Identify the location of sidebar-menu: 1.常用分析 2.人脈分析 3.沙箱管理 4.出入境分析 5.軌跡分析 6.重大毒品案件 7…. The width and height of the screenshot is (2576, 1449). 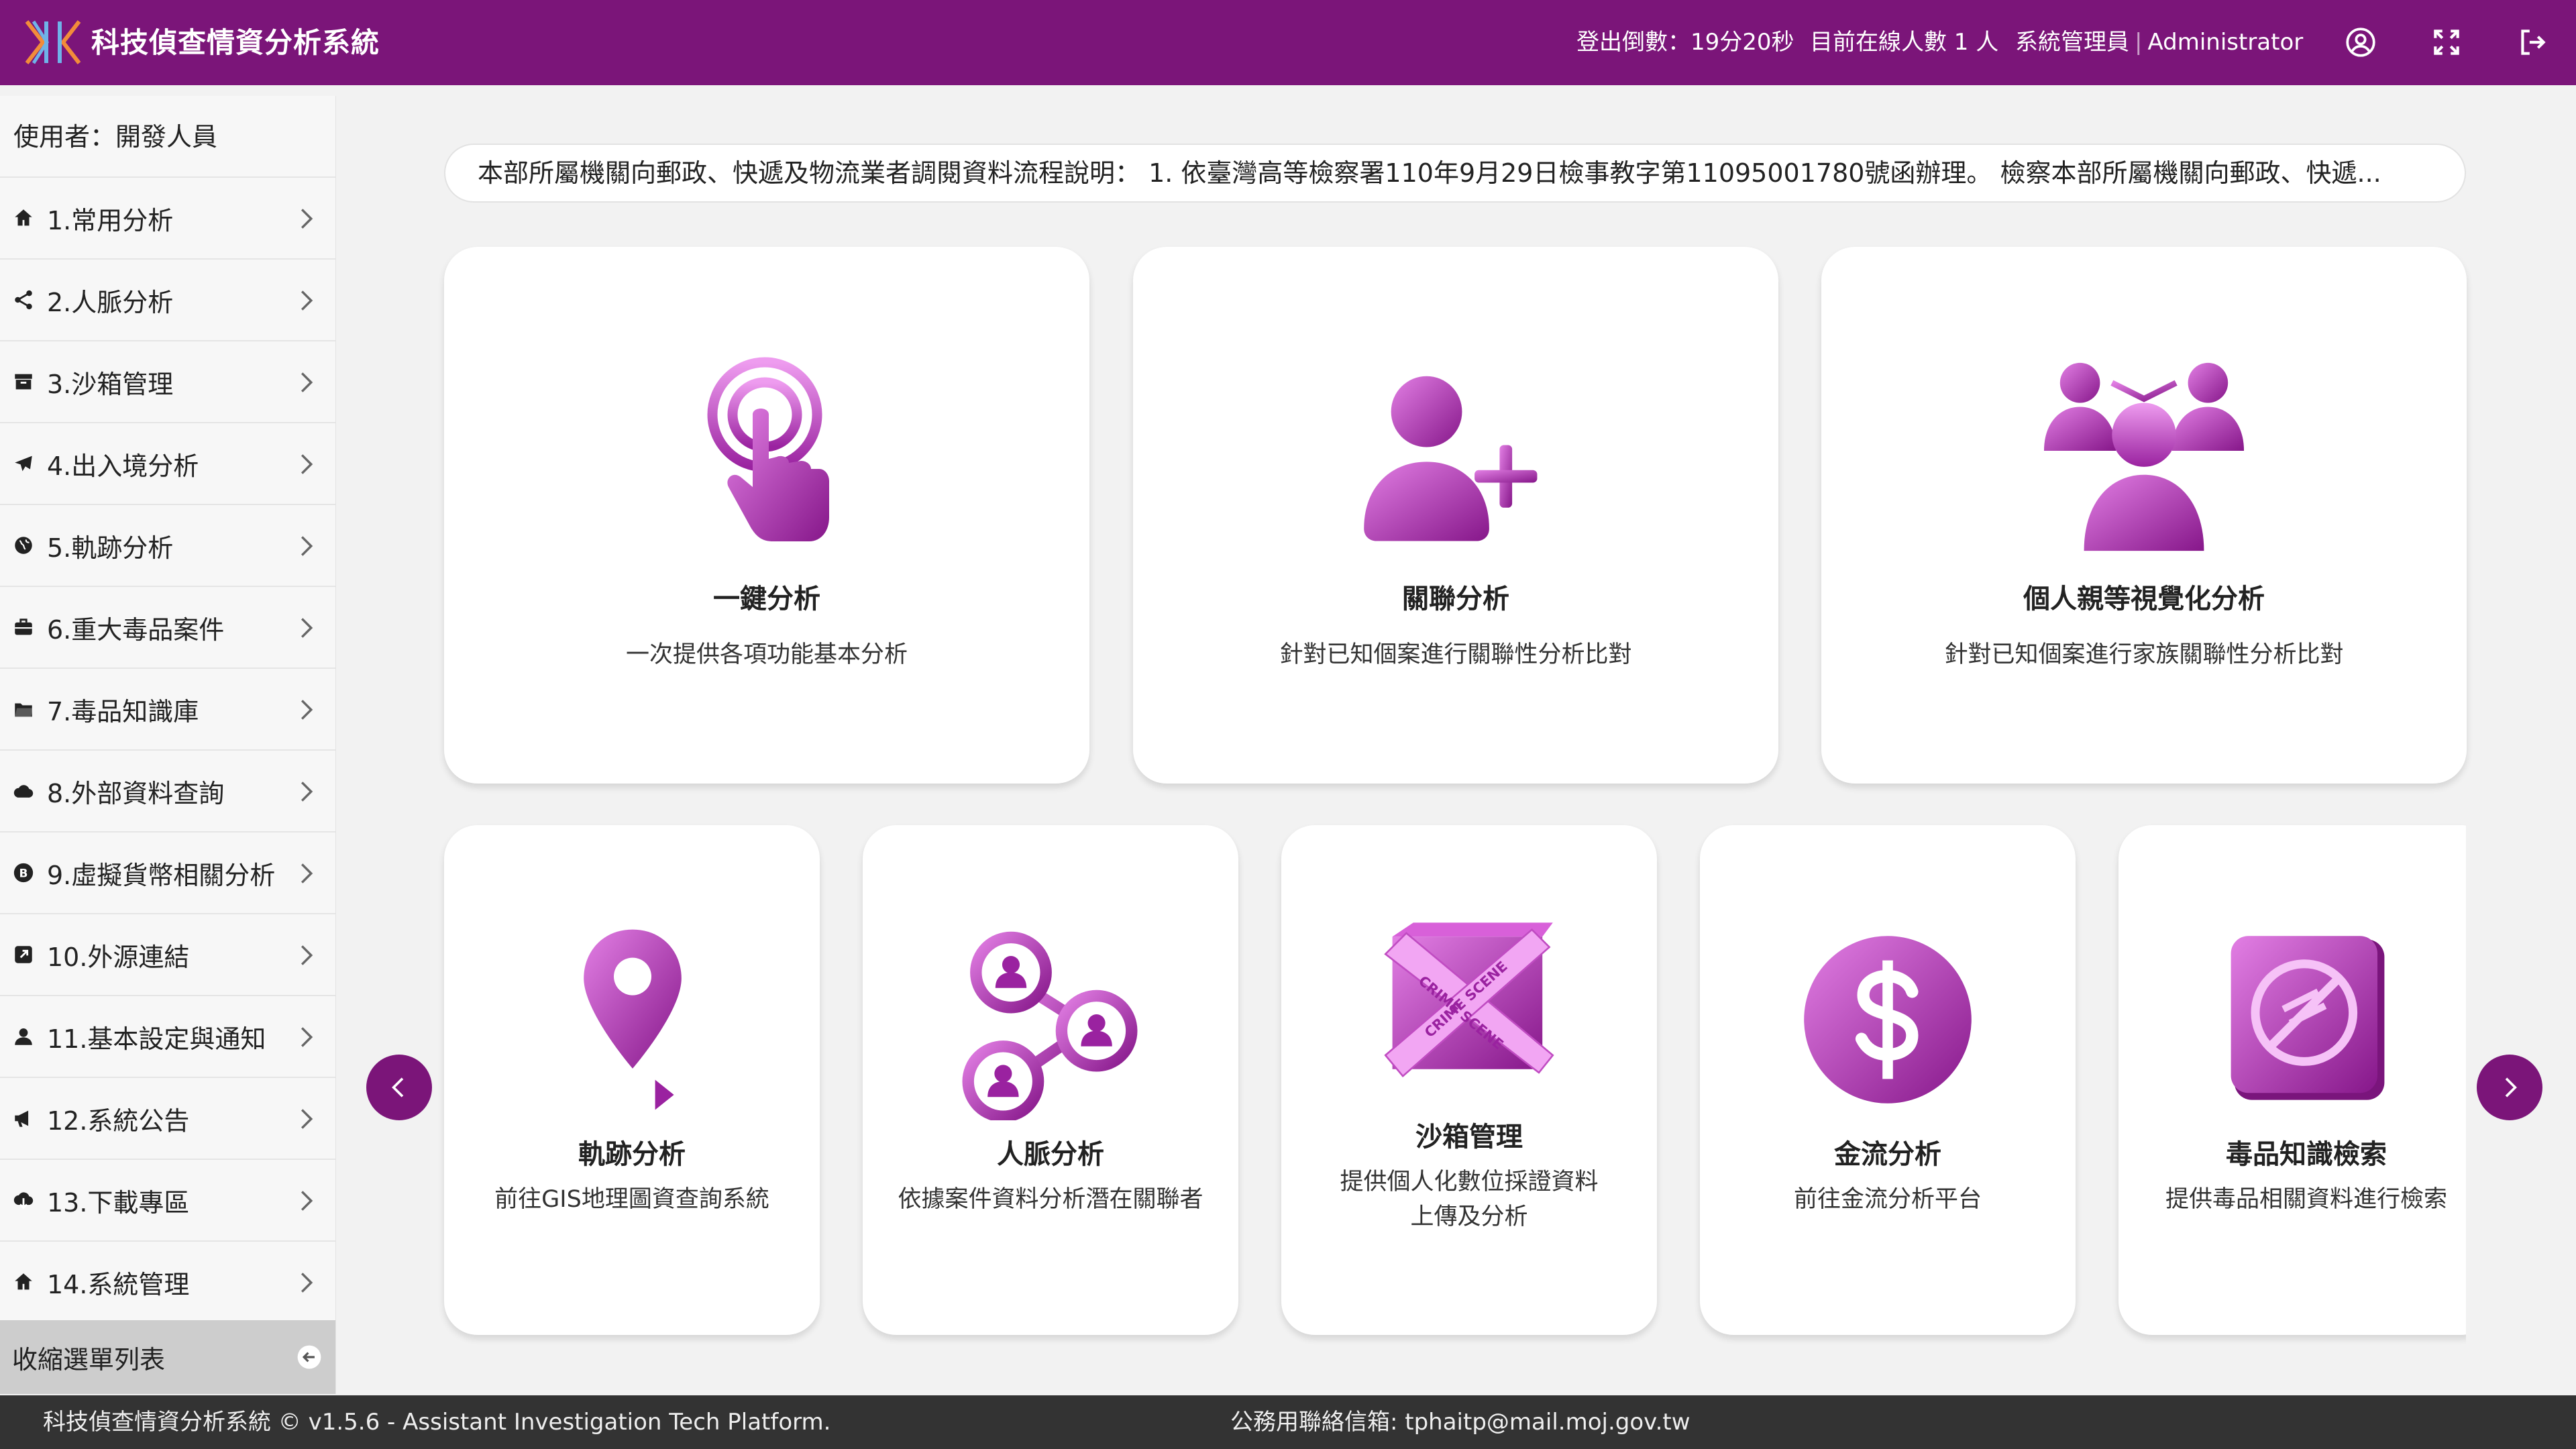
(167, 751).